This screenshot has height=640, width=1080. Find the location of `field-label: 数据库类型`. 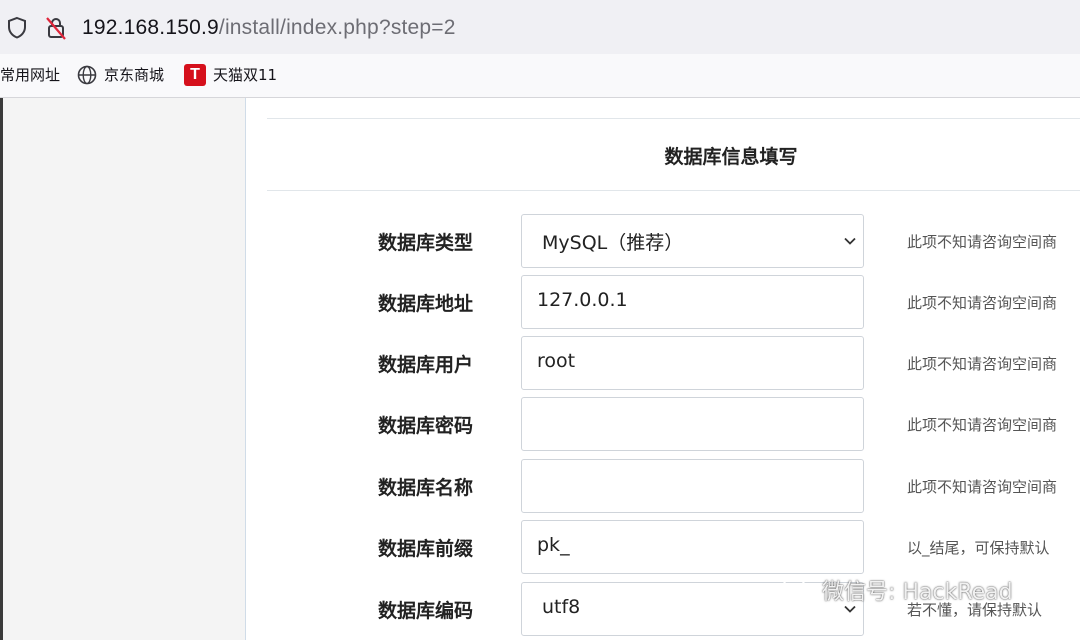

field-label: 数据库类型 is located at coordinates (426, 243).